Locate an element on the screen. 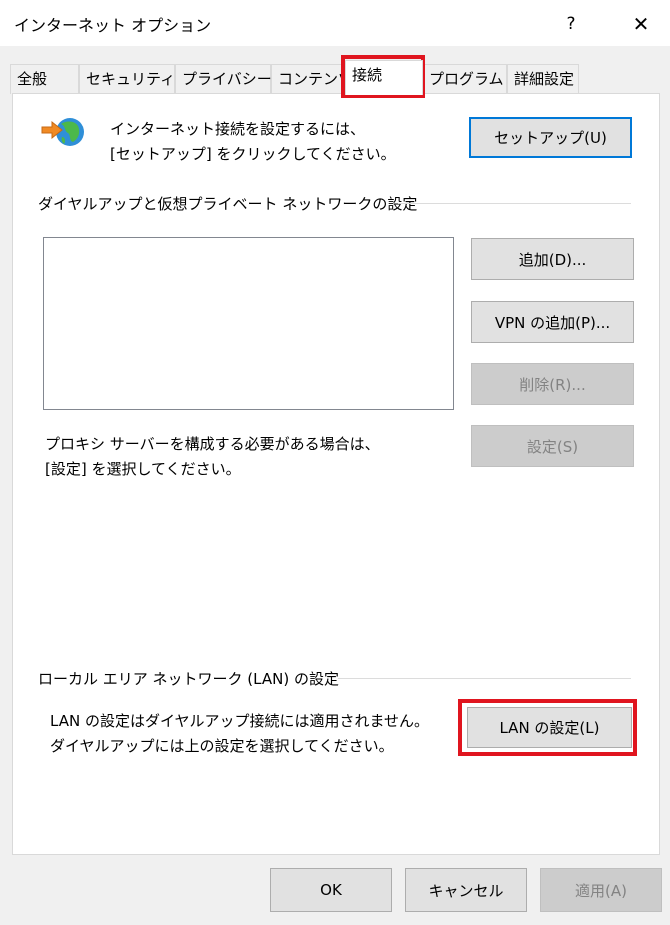 This screenshot has width=670, height=925. question-icon: ? is located at coordinates (571, 24).